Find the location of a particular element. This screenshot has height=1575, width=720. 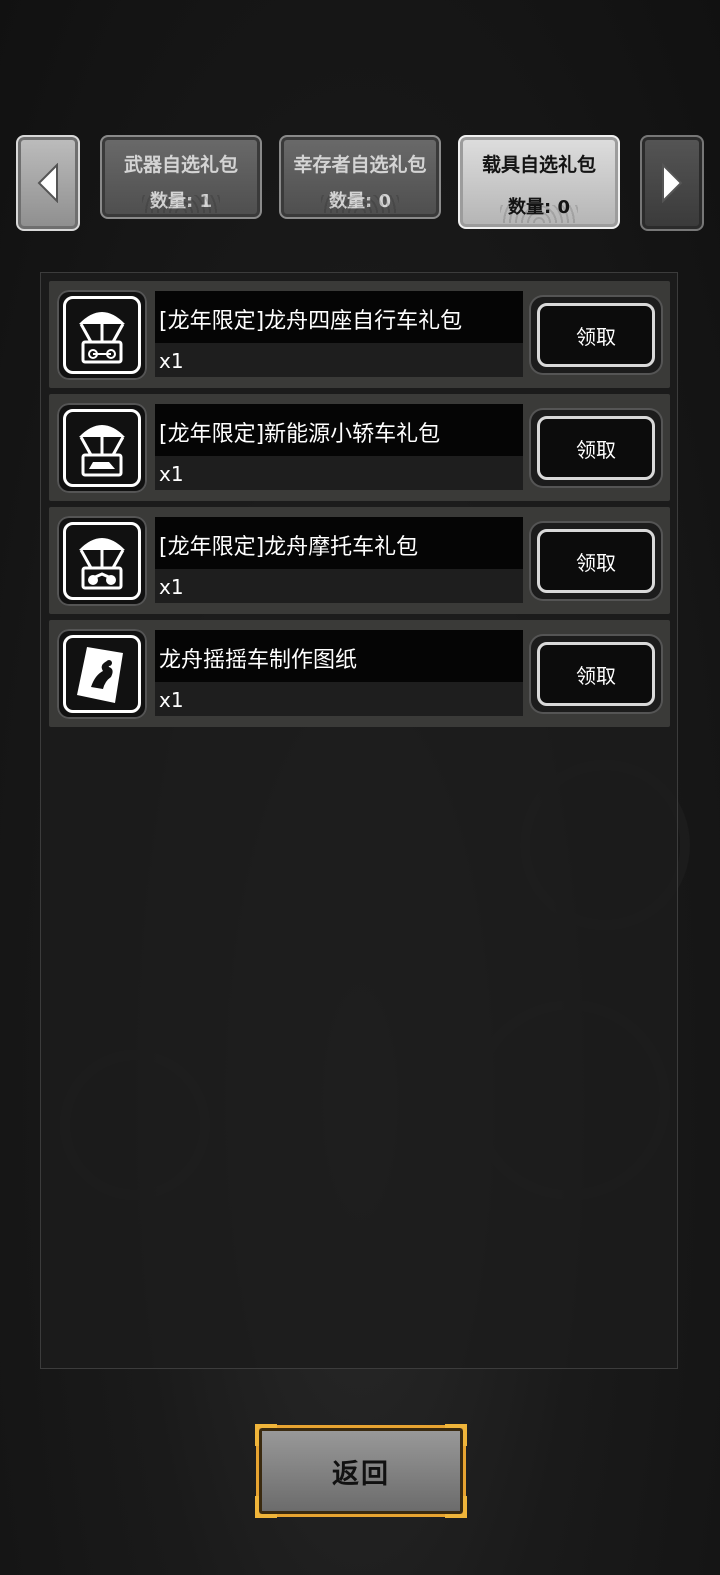

tab-label: 载具自选礼包 is located at coordinates (538, 165).